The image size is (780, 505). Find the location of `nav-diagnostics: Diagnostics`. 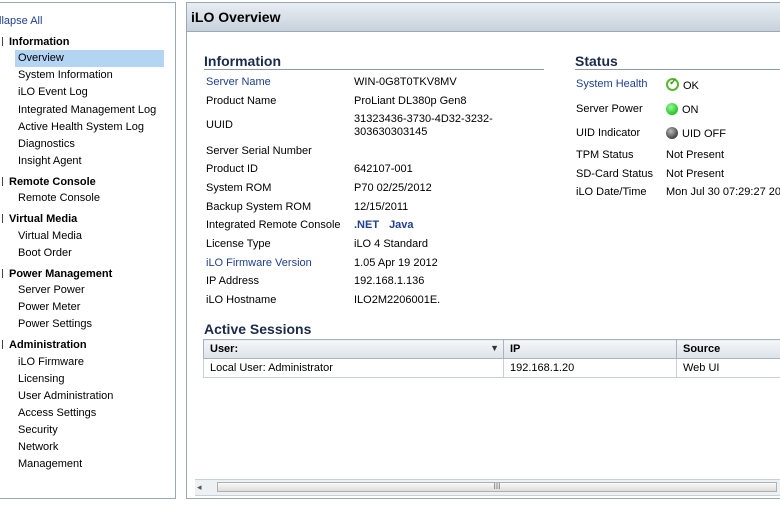

nav-diagnostics: Diagnostics is located at coordinates (90, 144).